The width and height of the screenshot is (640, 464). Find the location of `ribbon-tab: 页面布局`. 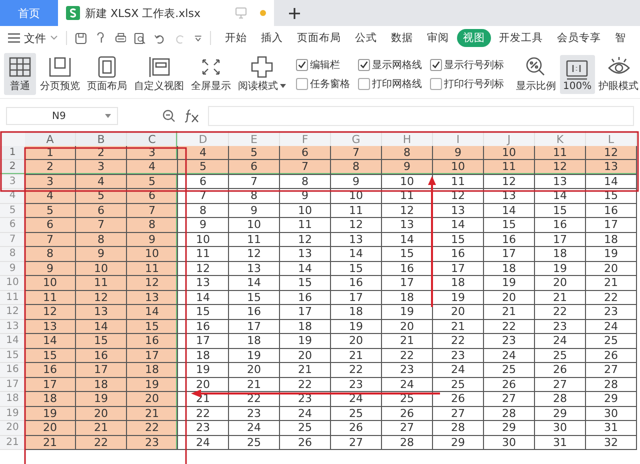

ribbon-tab: 页面布局 is located at coordinates (318, 38).